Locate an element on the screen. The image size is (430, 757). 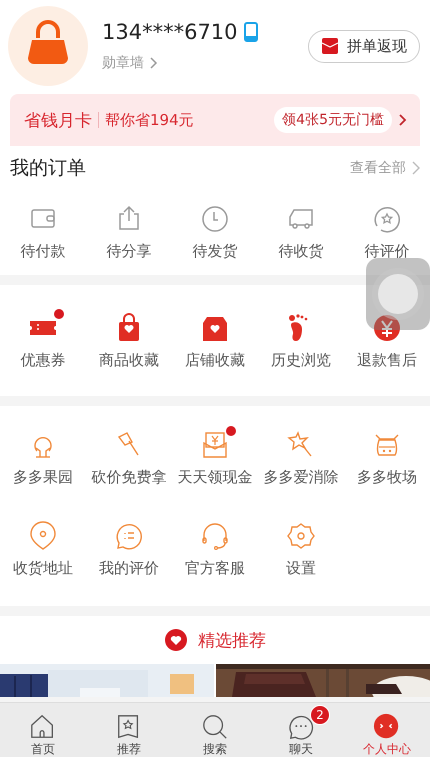
phone-number: 134****6710 is located at coordinates (170, 32).